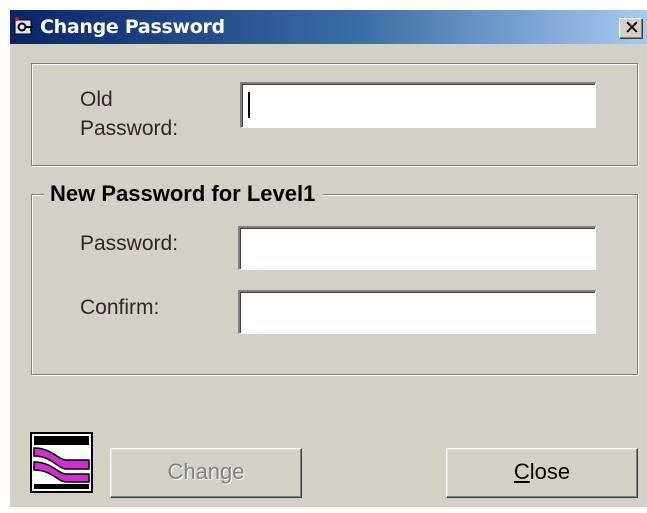 The width and height of the screenshot is (647, 513). Describe the element at coordinates (521, 471) in the screenshot. I see `close-mnemonic: C` at that location.